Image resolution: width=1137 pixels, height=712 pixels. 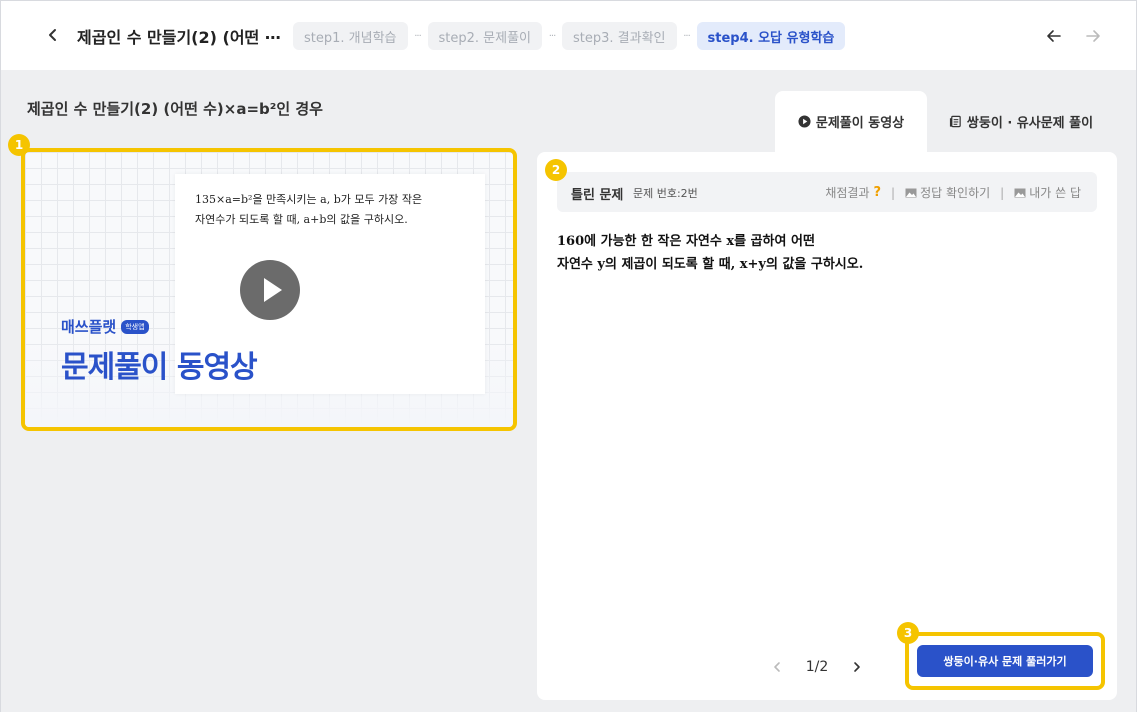 I want to click on tab-solution-video: 문제풀이 동영상, so click(x=851, y=121).